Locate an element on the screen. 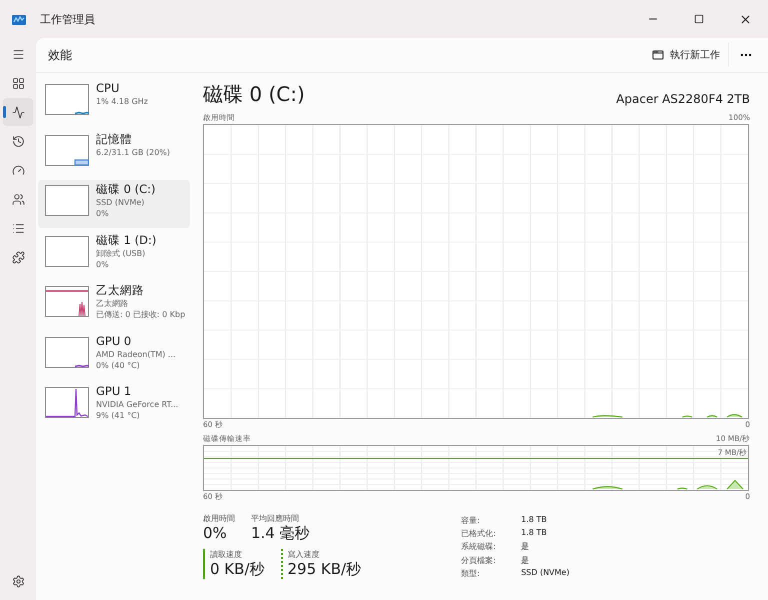 This screenshot has width=768, height=600. property-label: 已格式化: is located at coordinates (479, 534).